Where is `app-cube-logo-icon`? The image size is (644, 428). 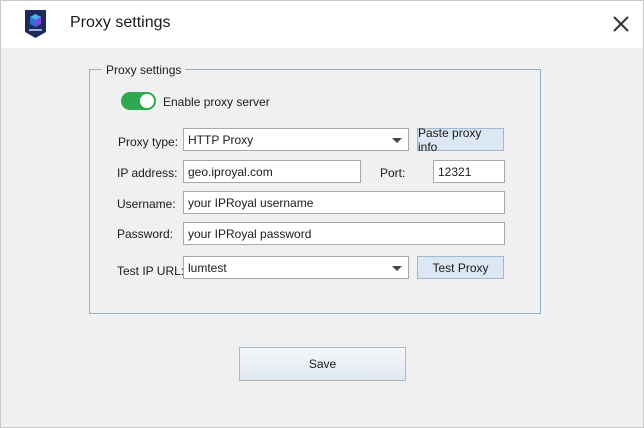
app-cube-logo-icon is located at coordinates (35, 24).